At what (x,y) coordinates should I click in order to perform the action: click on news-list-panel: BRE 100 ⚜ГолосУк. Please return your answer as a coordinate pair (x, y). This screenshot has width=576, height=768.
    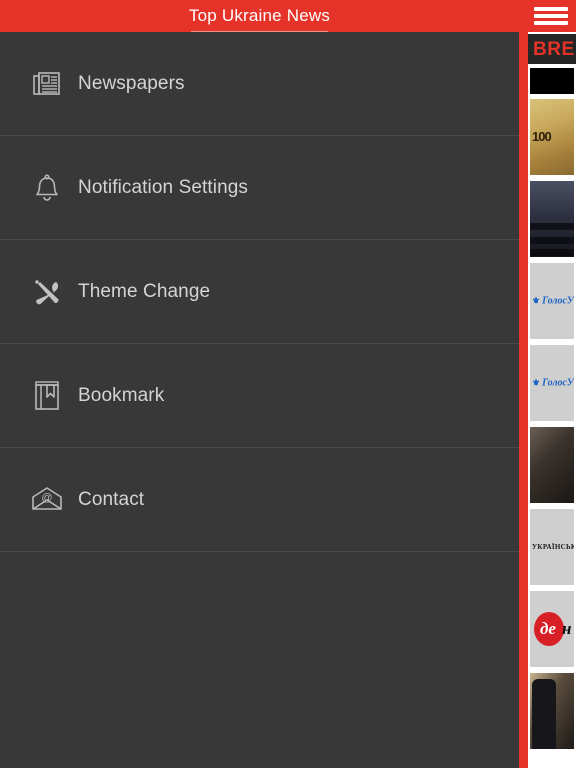
    Looking at the image, I should click on (552, 384).